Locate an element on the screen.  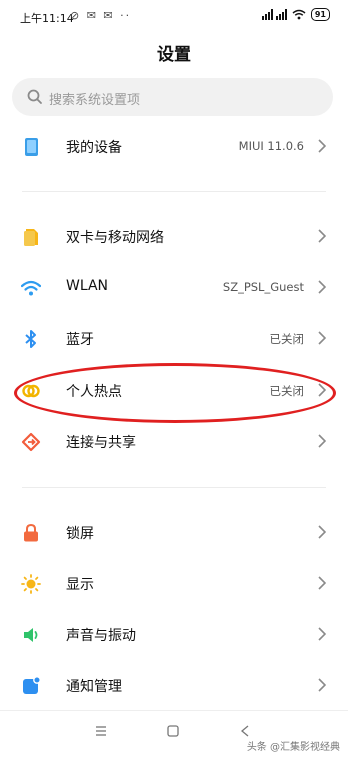
notification-indicator-icons: ⊘ ✉ ✉ ·· is located at coordinates (101, 15).